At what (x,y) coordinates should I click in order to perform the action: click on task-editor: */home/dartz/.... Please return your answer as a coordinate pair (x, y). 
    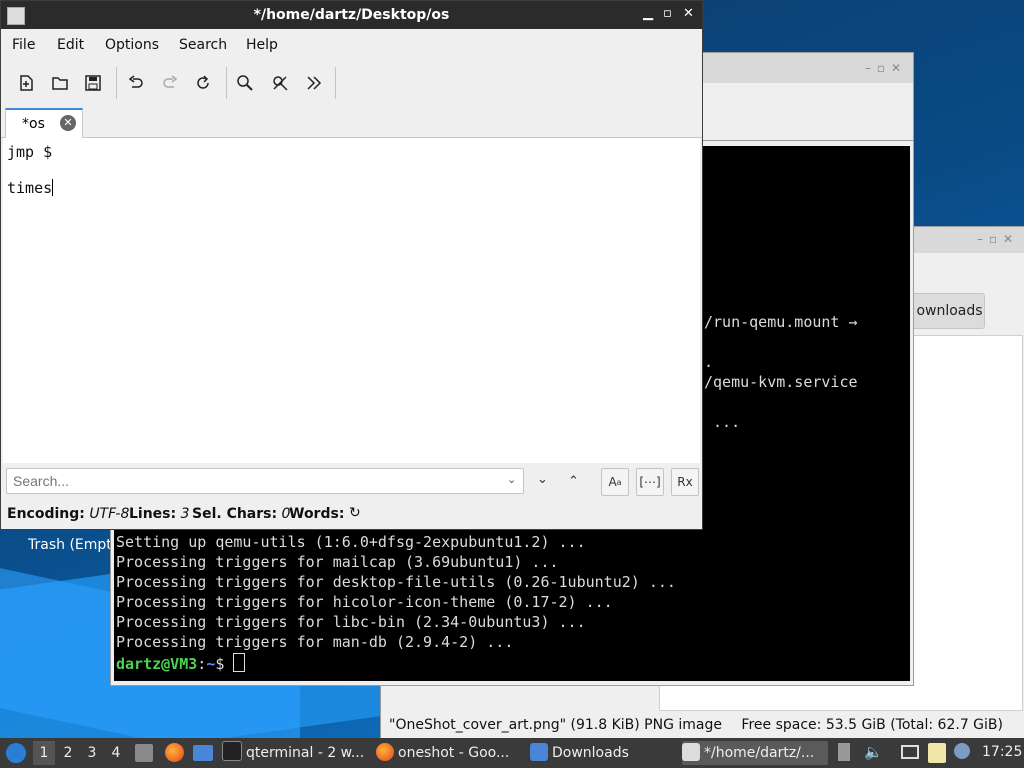
    Looking at the image, I should click on (755, 753).